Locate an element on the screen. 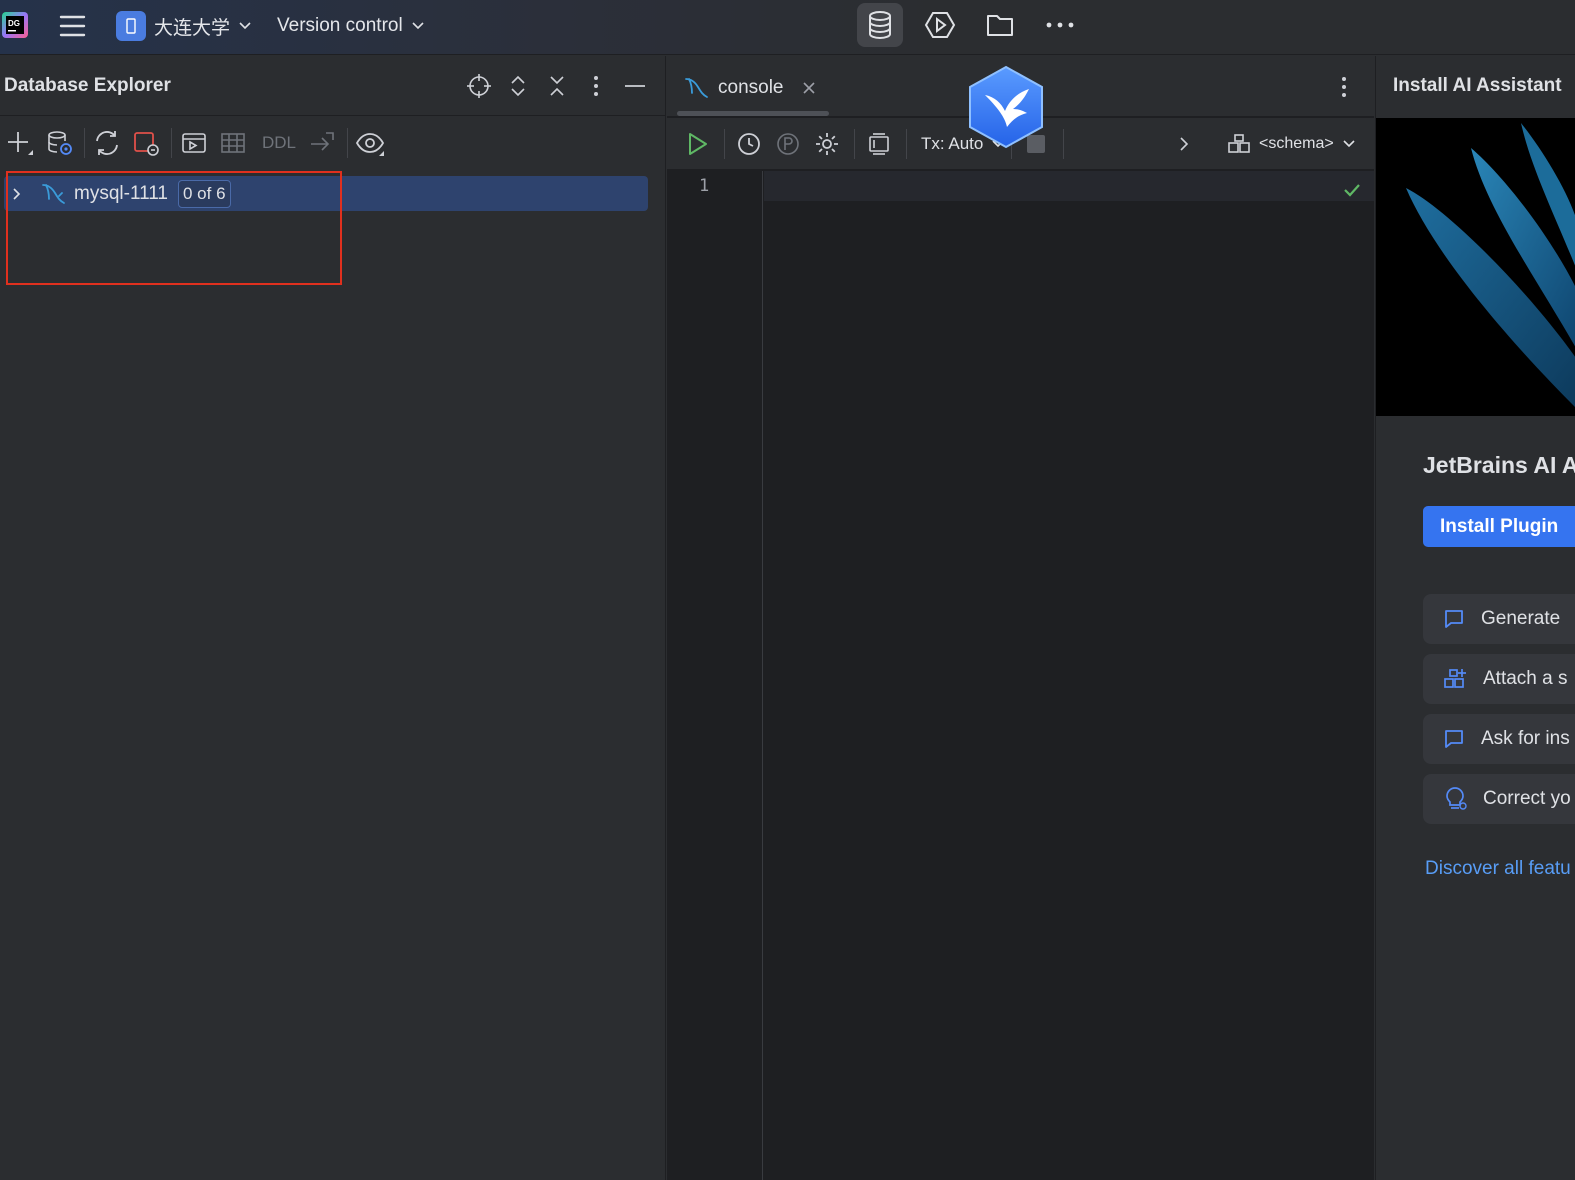 The height and width of the screenshot is (1180, 1575). title-bar: DG 大连大学 Version control is located at coordinates (787, 27).